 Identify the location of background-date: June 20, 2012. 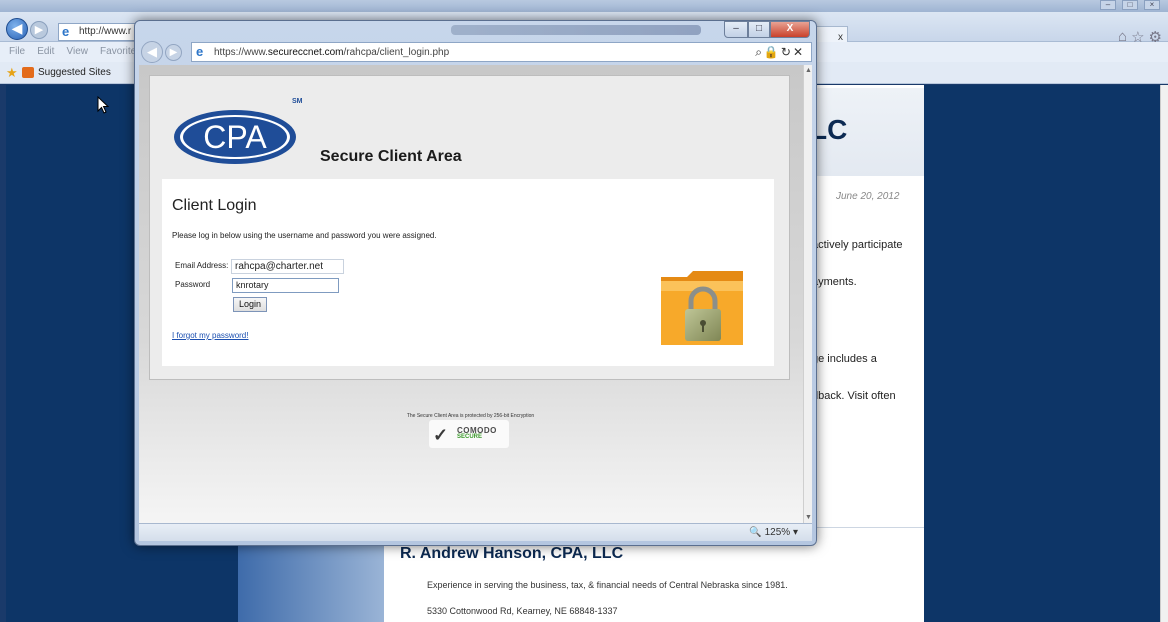
(868, 196).